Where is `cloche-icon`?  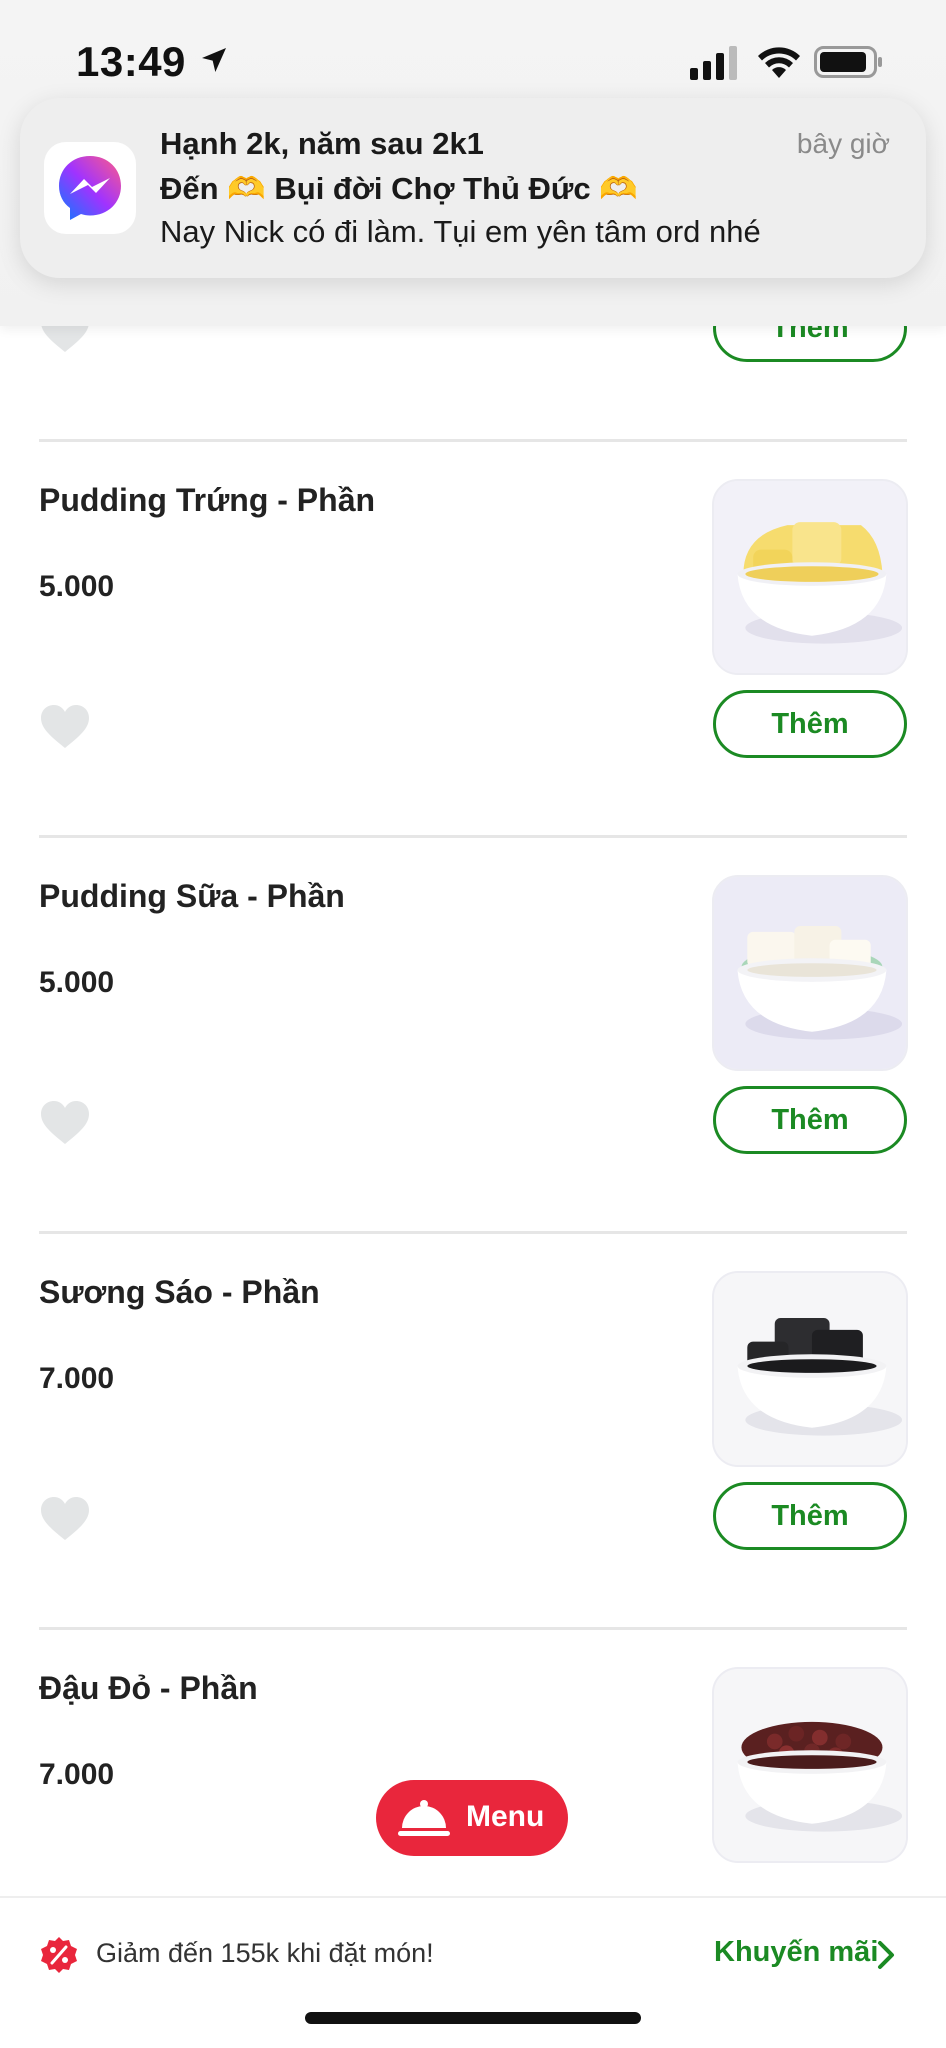
cloche-icon is located at coordinates (424, 1818).